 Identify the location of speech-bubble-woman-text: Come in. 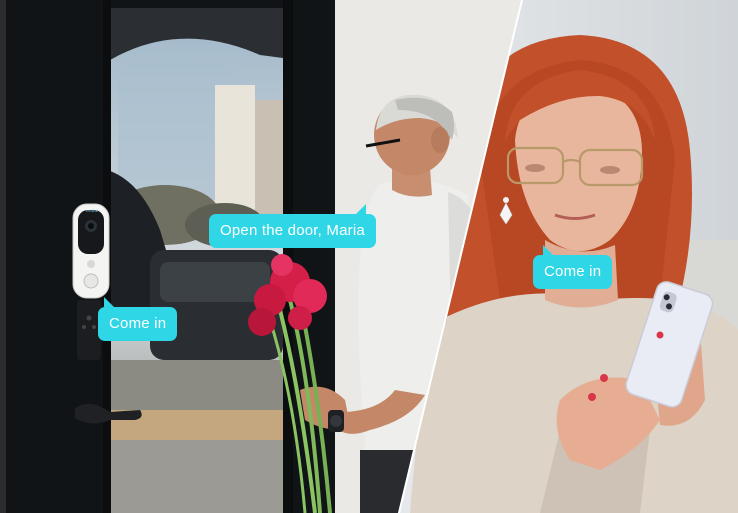
(573, 271).